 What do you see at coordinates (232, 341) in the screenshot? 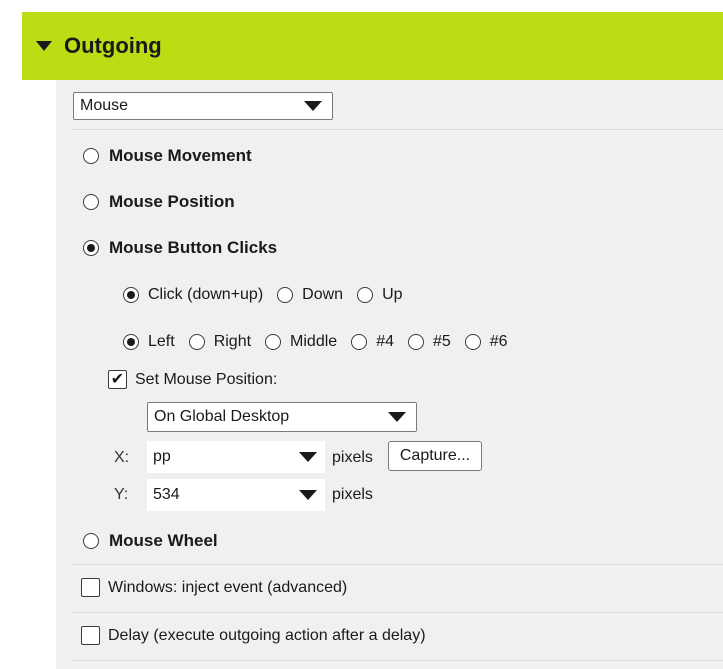
I see `radio-label: Right` at bounding box center [232, 341].